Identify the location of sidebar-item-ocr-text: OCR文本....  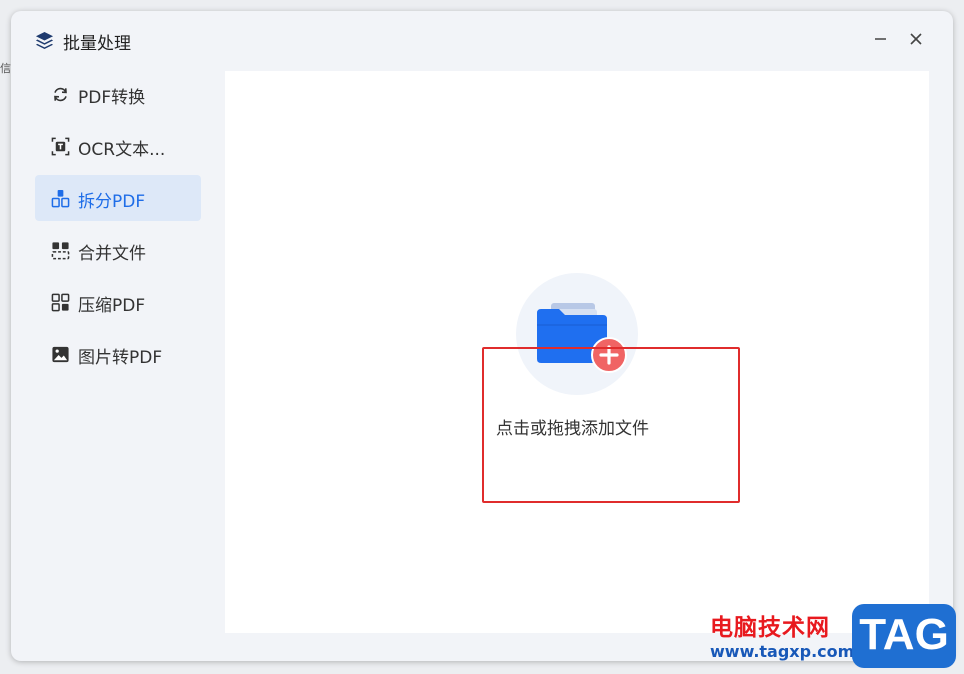
(118, 146).